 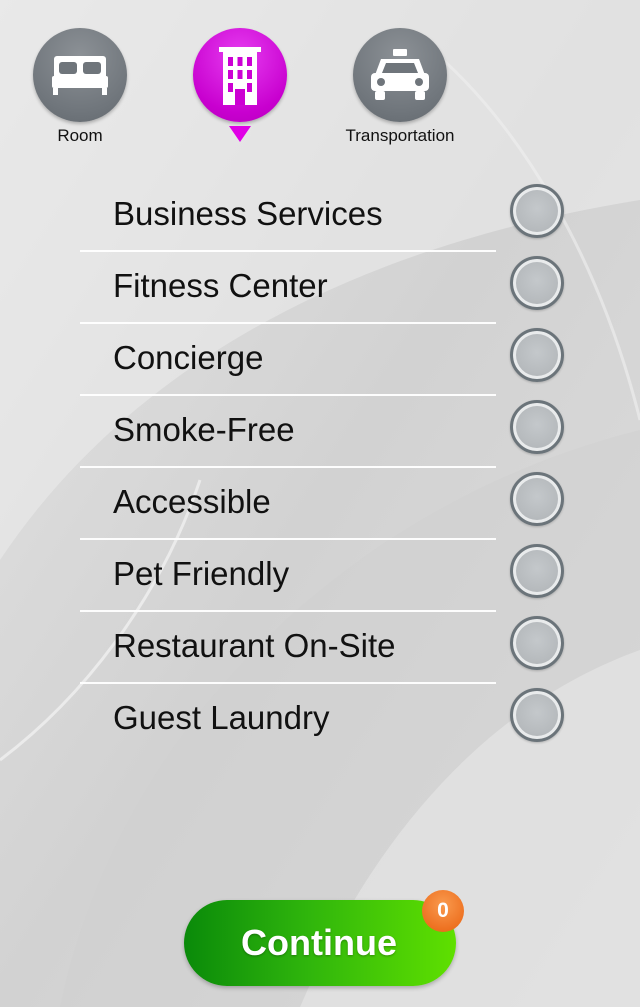 What do you see at coordinates (192, 501) in the screenshot?
I see `amenity-label: Accessible` at bounding box center [192, 501].